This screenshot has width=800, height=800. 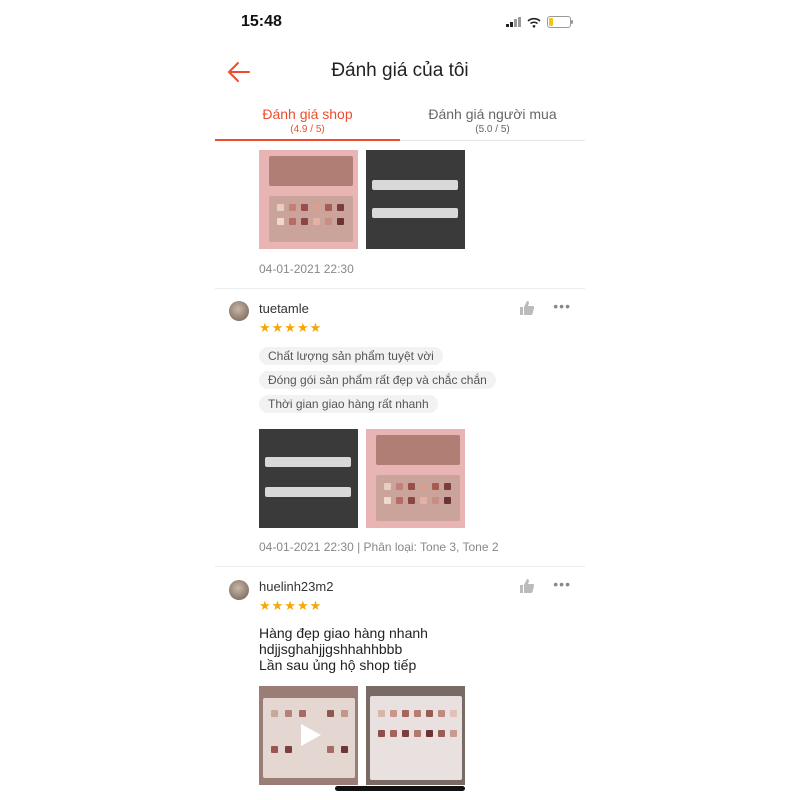 I want to click on review-comment-line: Hàng đẹp giao hàng nhanh, so click(x=343, y=633).